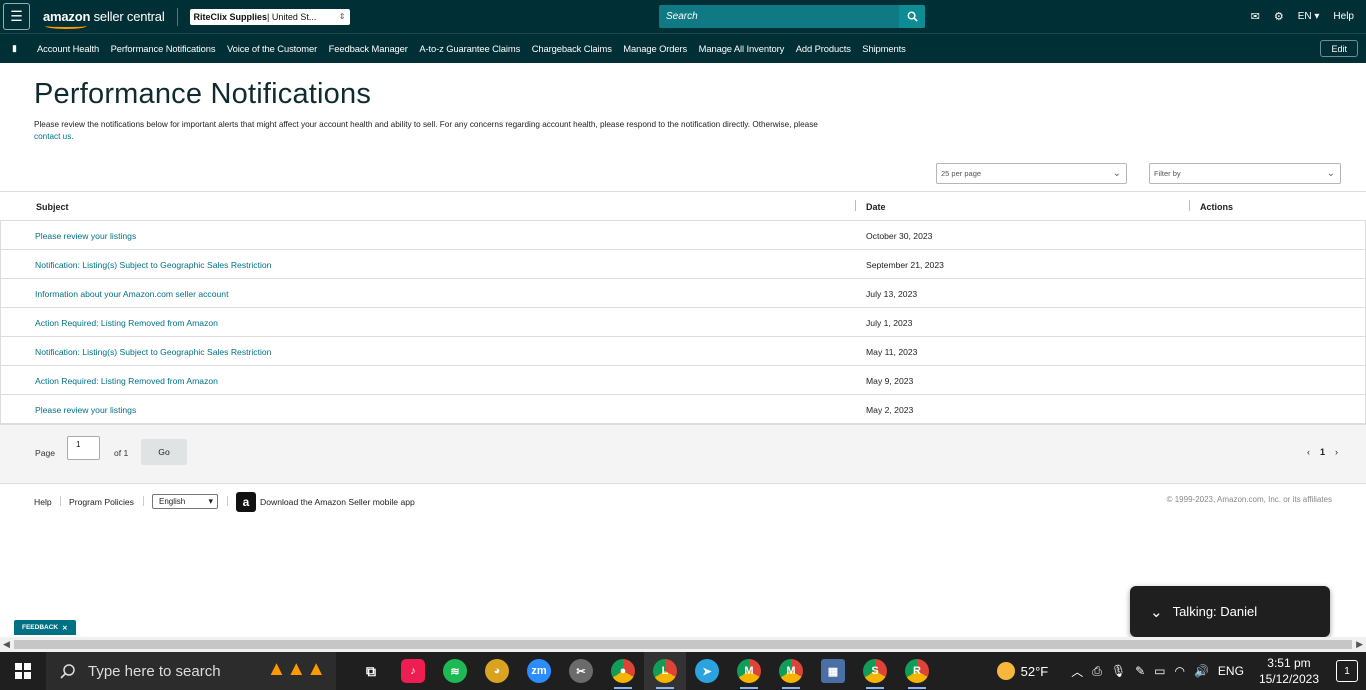  What do you see at coordinates (368, 48) in the screenshot?
I see `nav-item-feedback-manager: Feedback Manager` at bounding box center [368, 48].